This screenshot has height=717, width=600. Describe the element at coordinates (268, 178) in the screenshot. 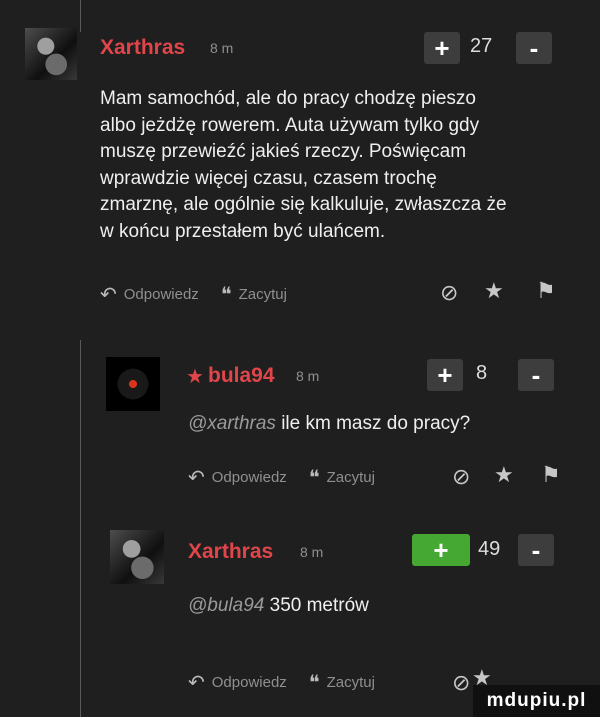

I see `comment-line: wprawdzie więcej czasu, czasem trochę` at that location.